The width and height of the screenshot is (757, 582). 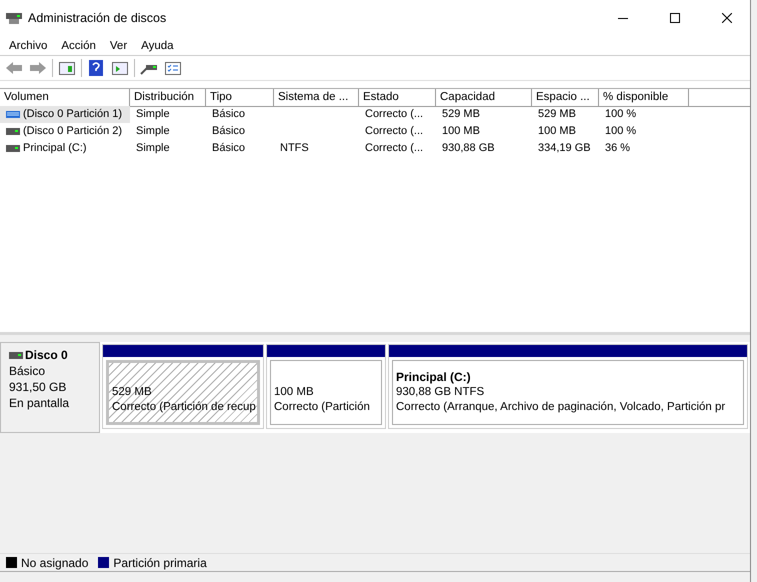 I want to click on menu-item: Ver, so click(x=118, y=46).